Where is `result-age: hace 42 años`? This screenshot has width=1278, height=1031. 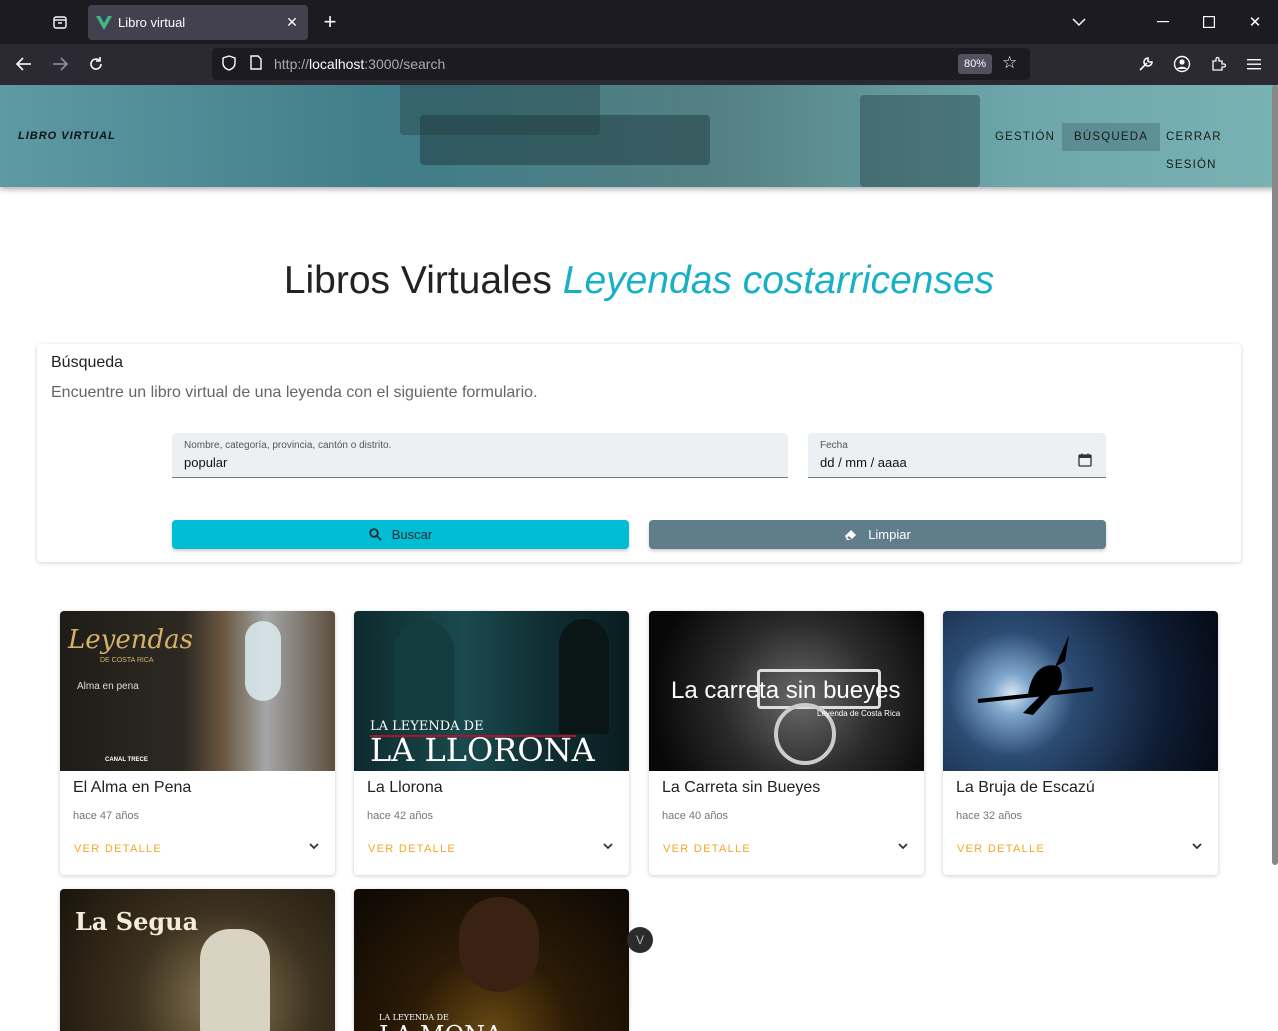 result-age: hace 42 años is located at coordinates (400, 816).